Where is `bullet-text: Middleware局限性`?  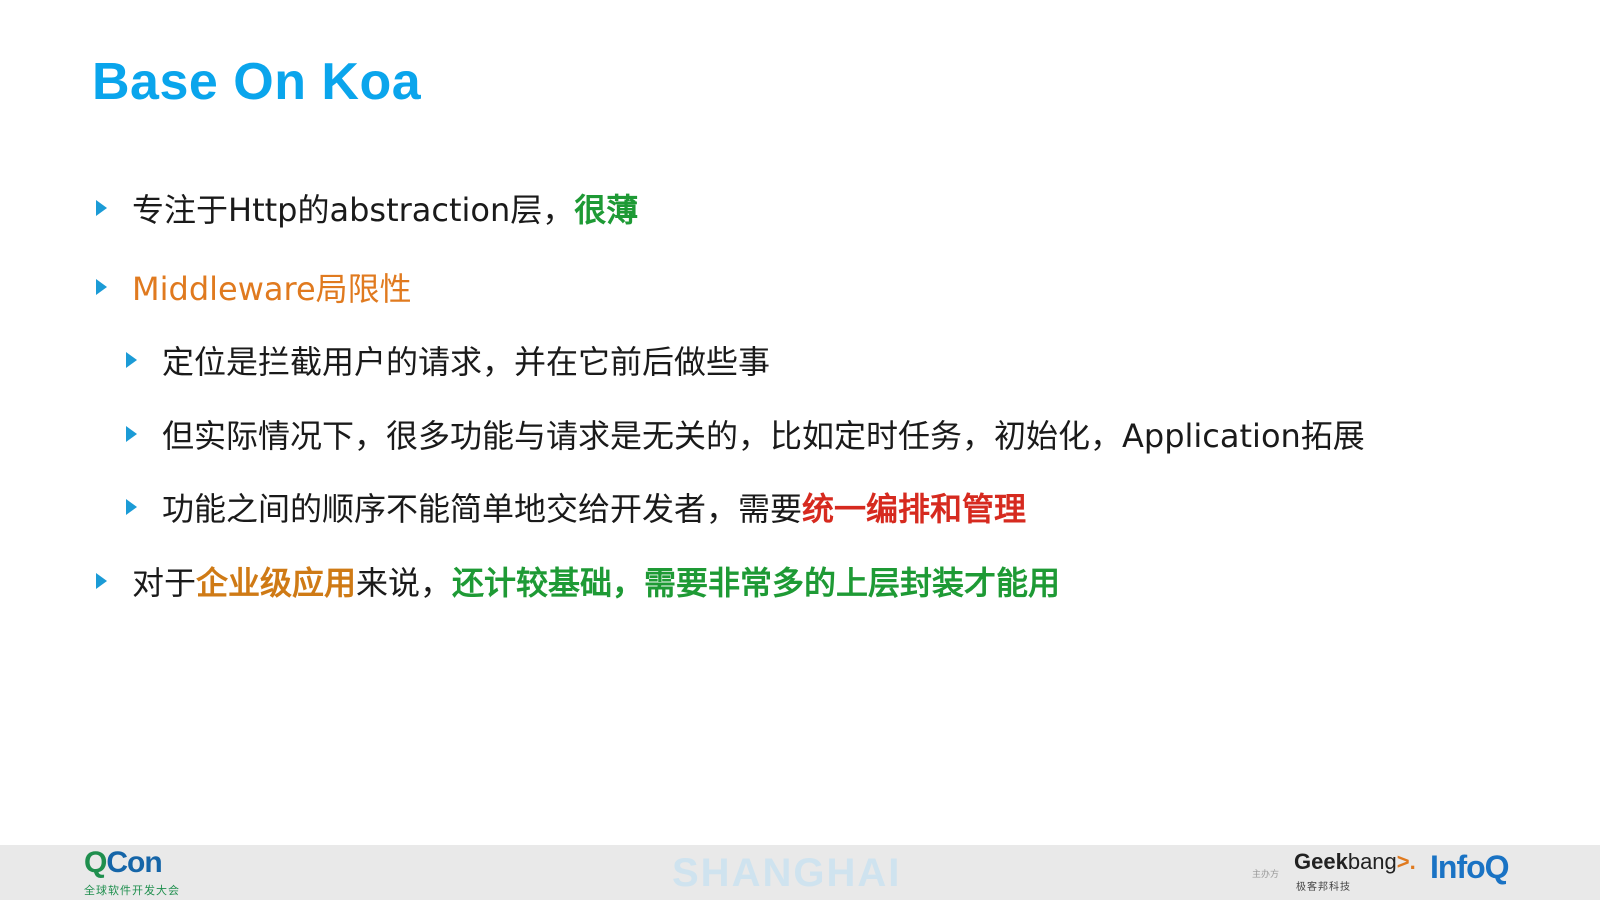 bullet-text: Middleware局限性 is located at coordinates (272, 289).